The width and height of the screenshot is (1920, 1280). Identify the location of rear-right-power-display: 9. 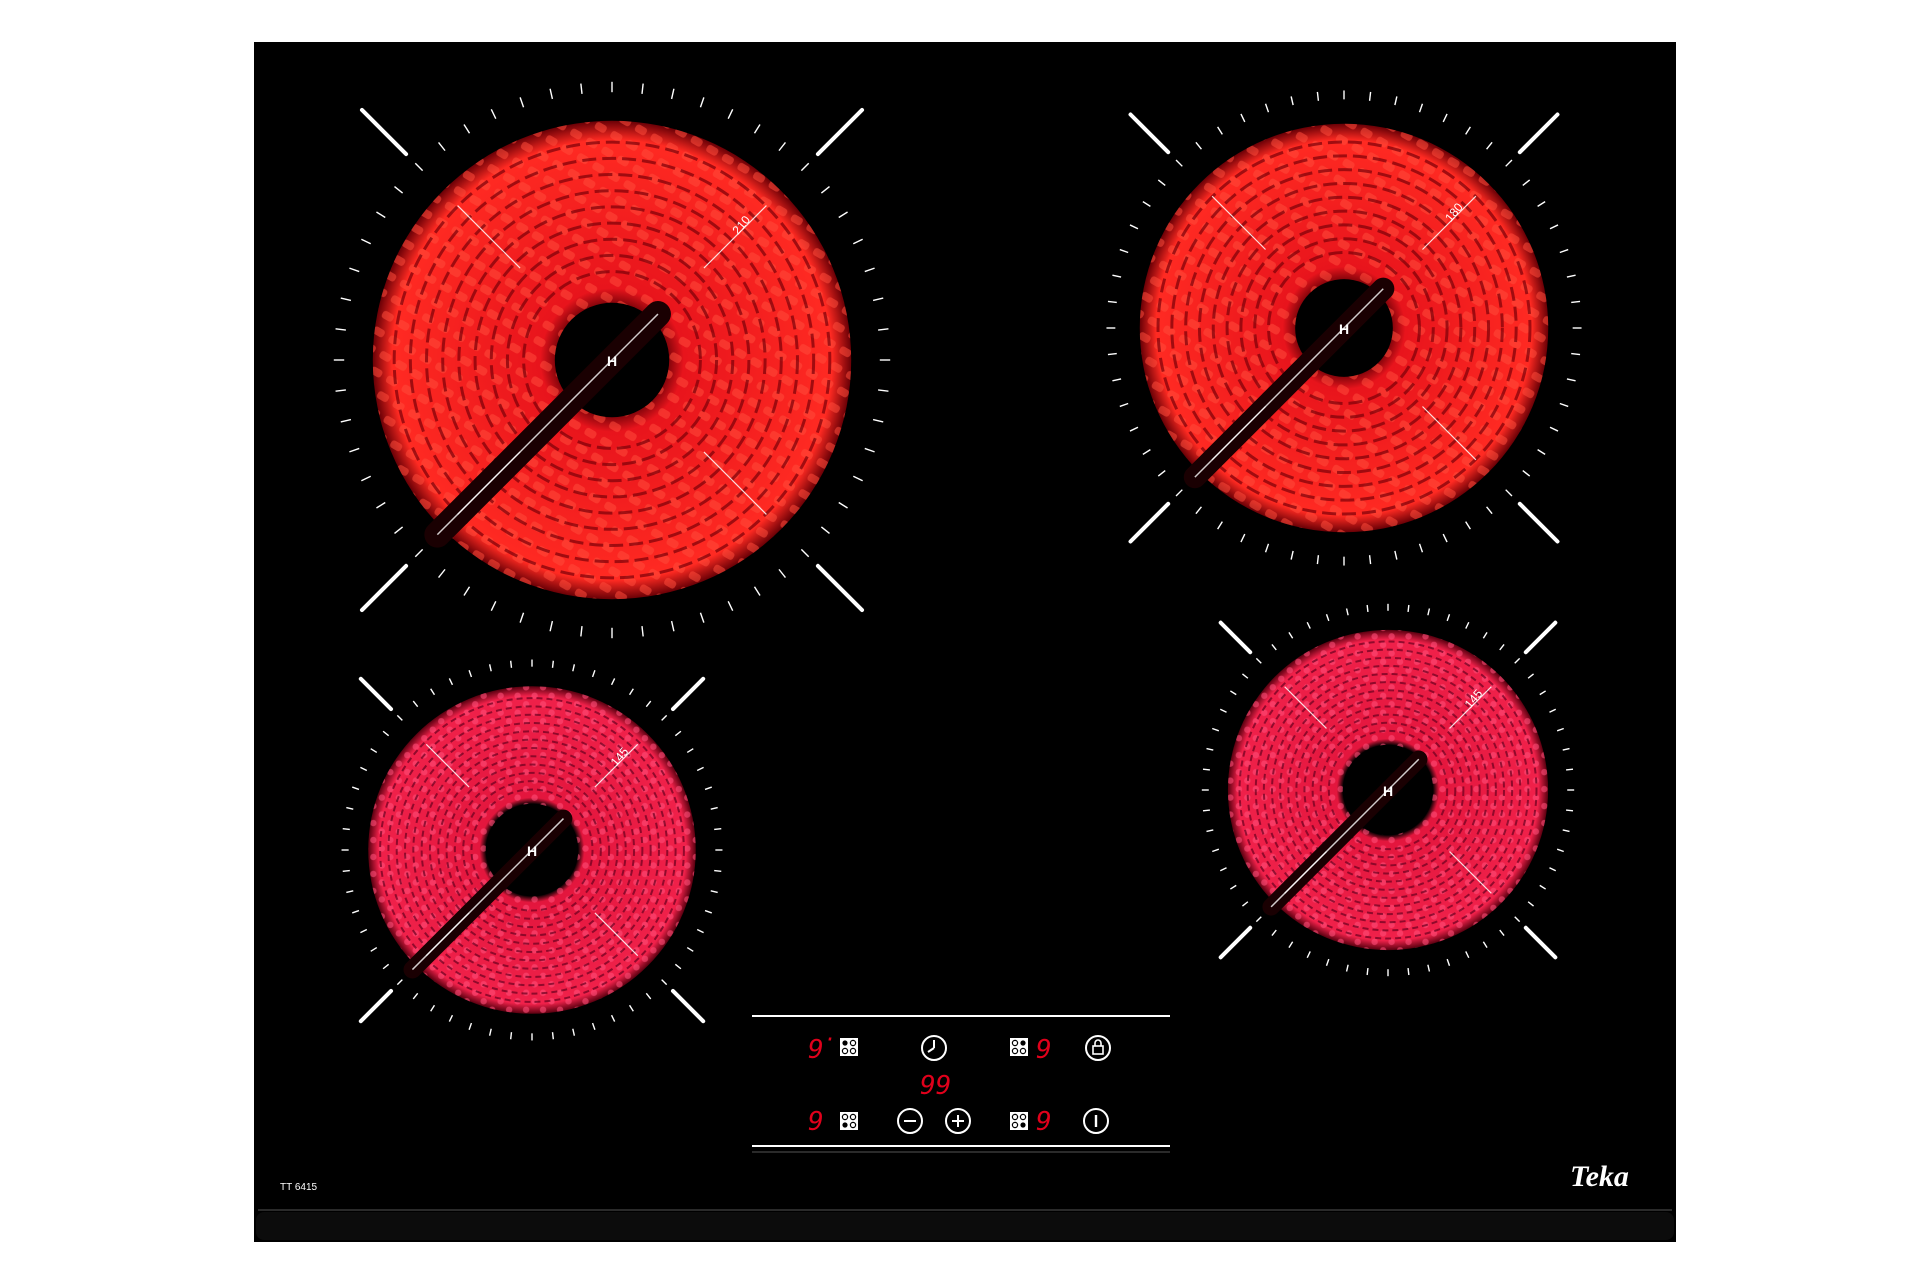
(1044, 1050).